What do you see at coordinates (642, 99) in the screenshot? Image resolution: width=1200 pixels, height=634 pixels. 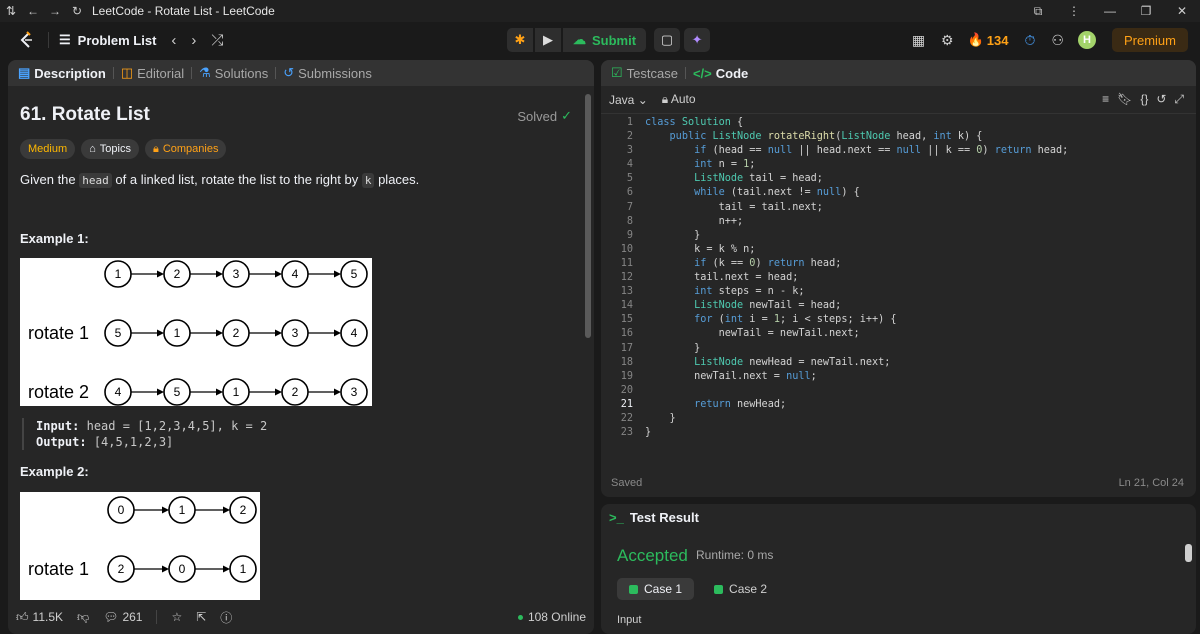 I see `chevron-down-icon: ⌄` at bounding box center [642, 99].